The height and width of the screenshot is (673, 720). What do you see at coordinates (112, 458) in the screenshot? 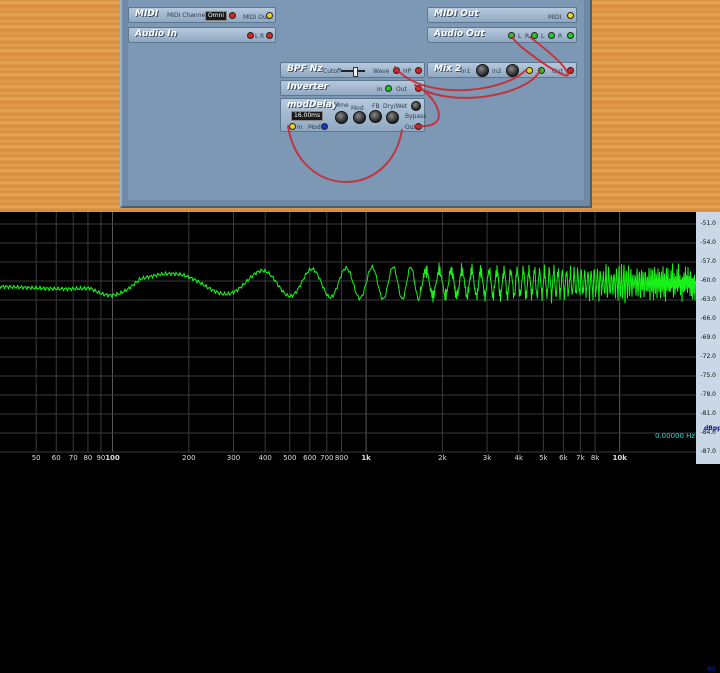
I see `x-tick-label: 100` at bounding box center [112, 458].